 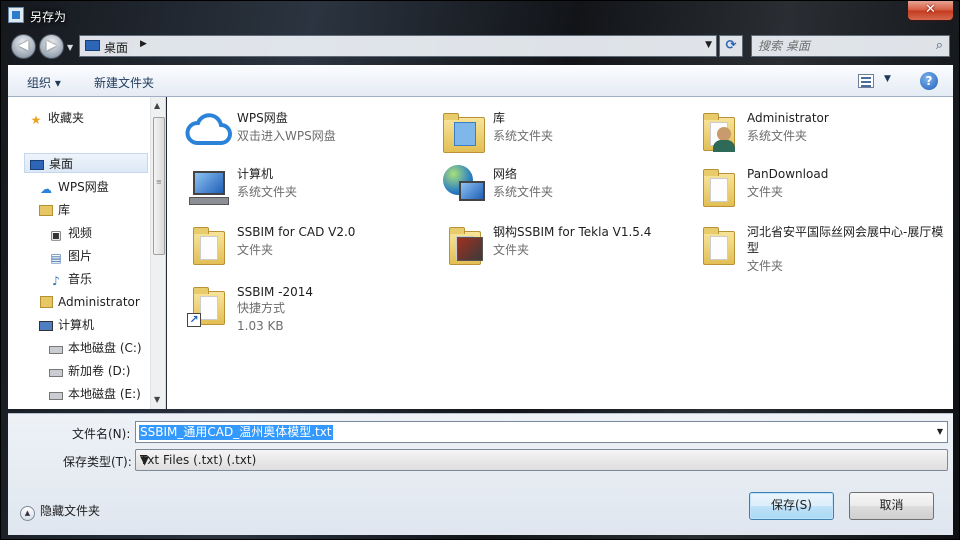 What do you see at coordinates (70, 256) in the screenshot?
I see `sidebar-item-pictures: ▤ 图片` at bounding box center [70, 256].